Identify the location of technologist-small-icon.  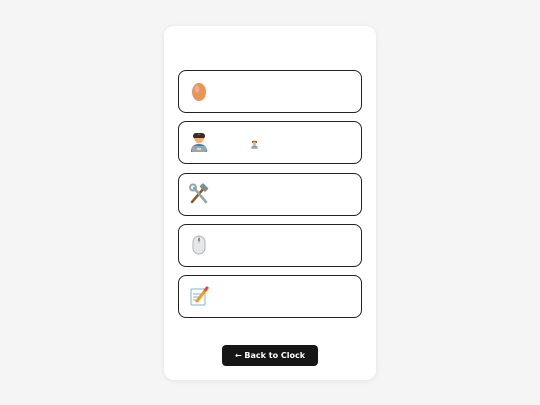
(254, 144).